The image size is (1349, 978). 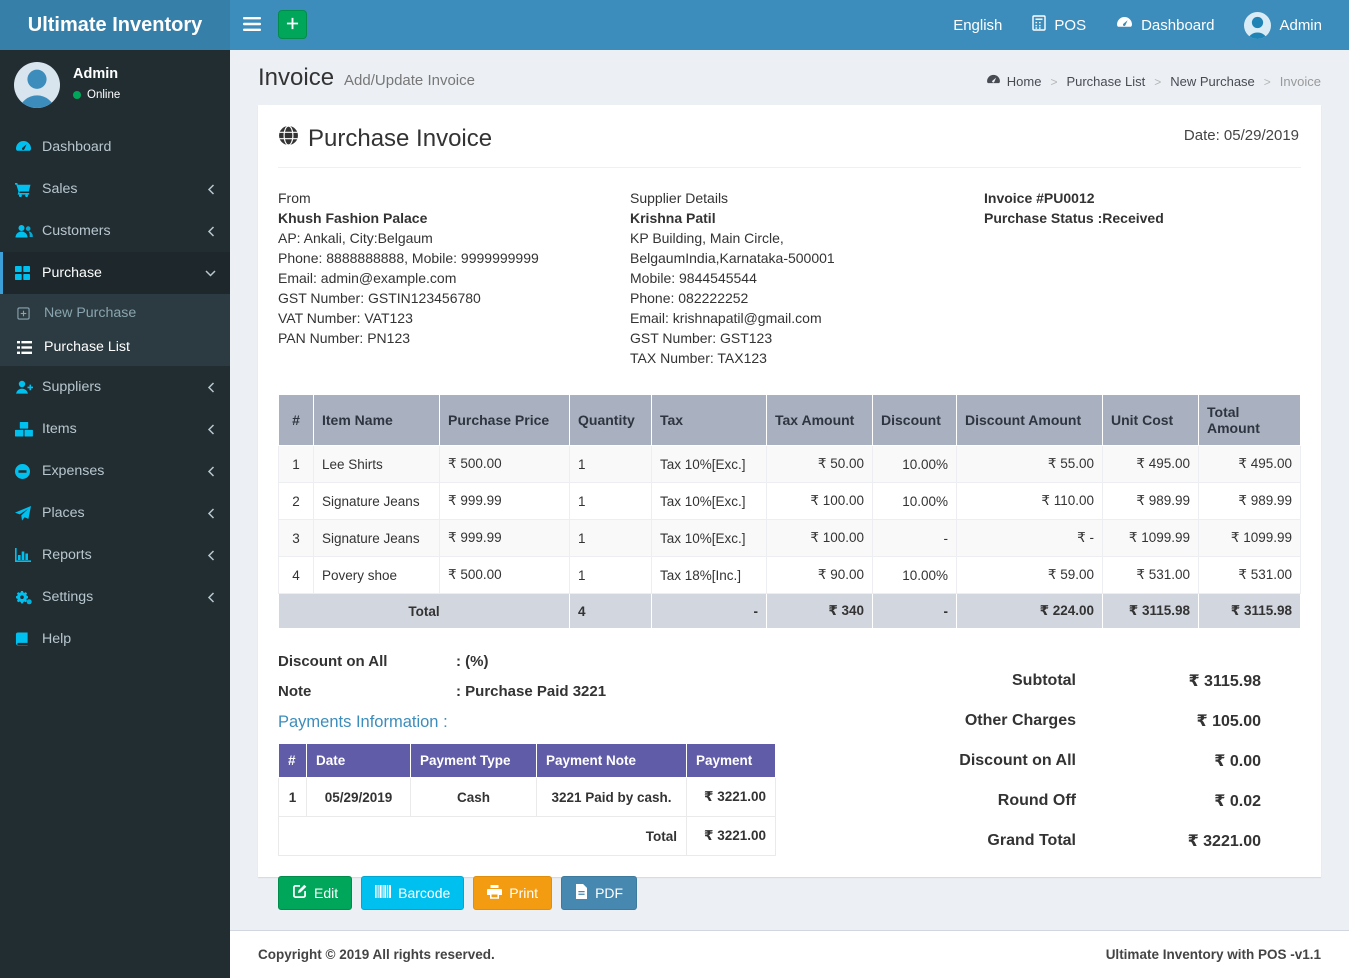 I want to click on item-cell: Tax 10%[Exc.], so click(x=709, y=501).